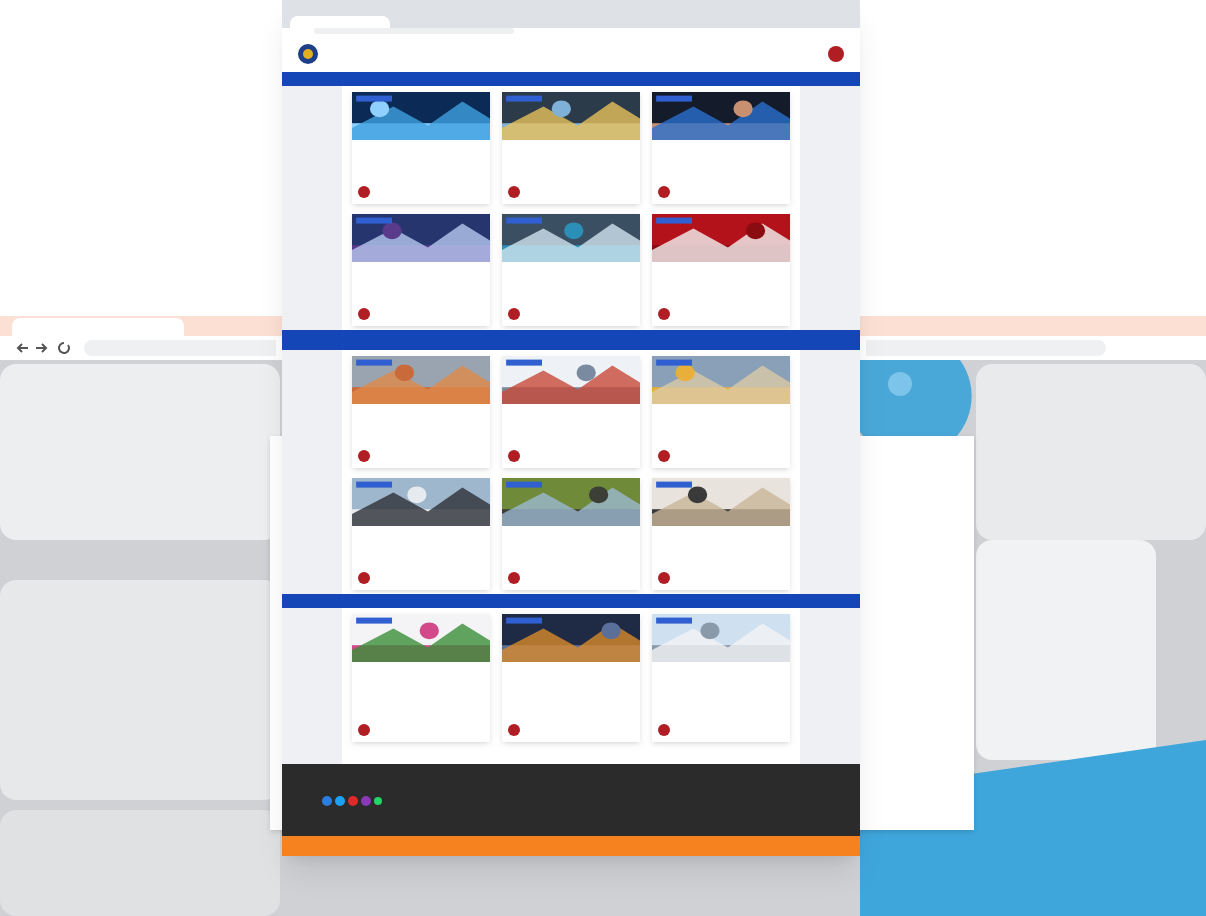 The height and width of the screenshot is (916, 1206). I want to click on navigation-icon, so click(46, 348).